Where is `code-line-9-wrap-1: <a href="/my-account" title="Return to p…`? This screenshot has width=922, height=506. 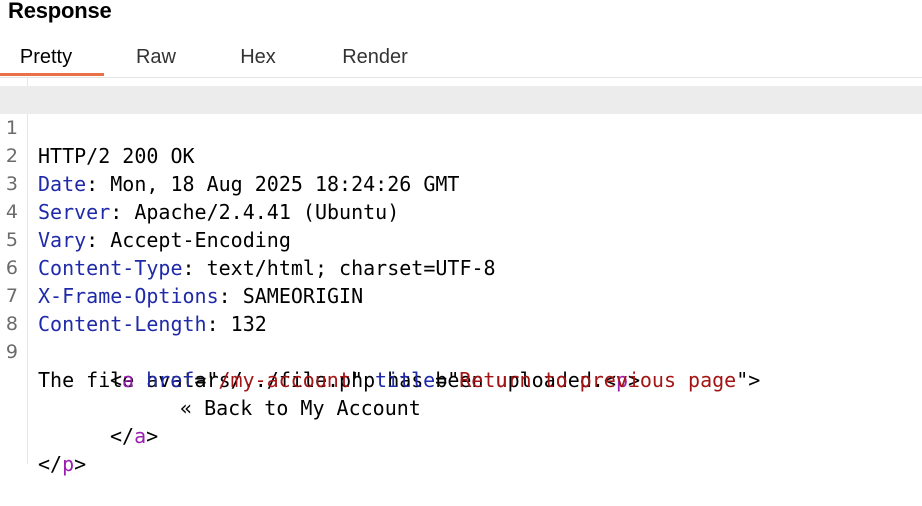 code-line-9-wrap-1: <a href="/my-account" title="Return to p… is located at coordinates (435, 380).